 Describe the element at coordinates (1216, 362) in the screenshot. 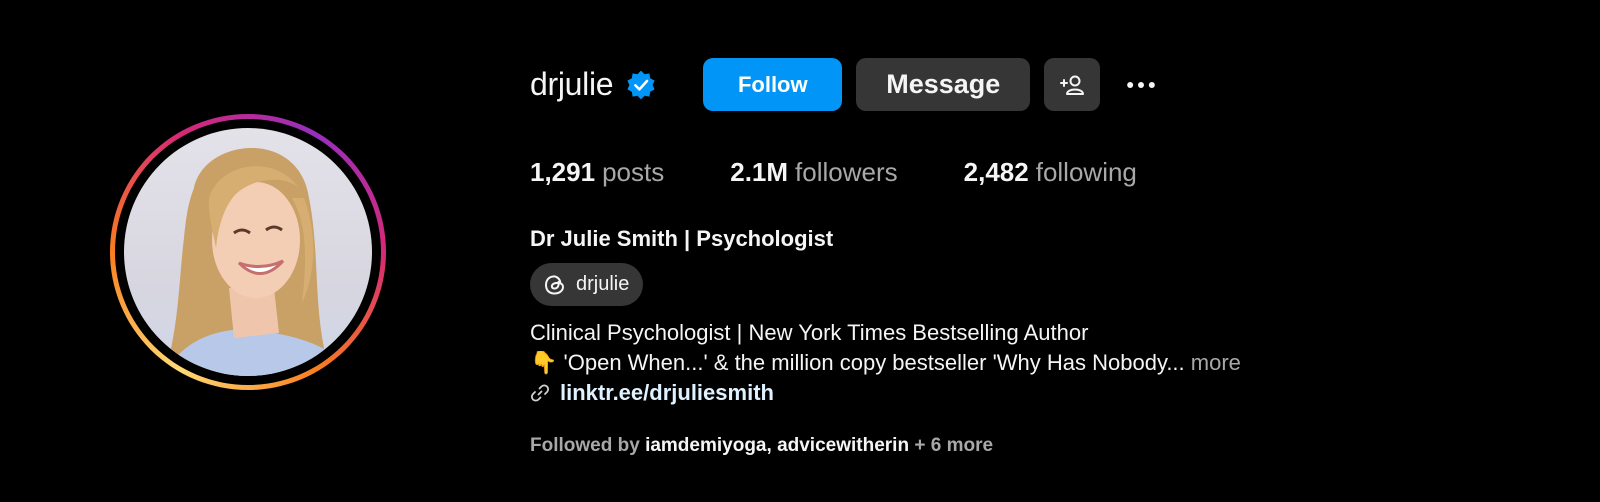

I see `more-link: more` at that location.